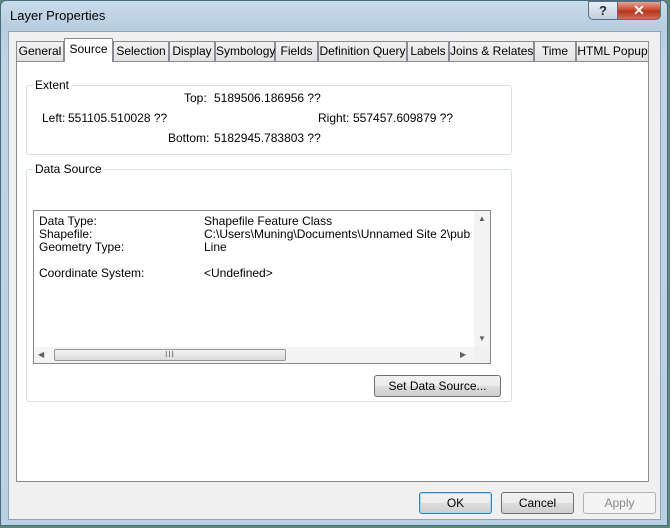 This screenshot has width=670, height=528. What do you see at coordinates (482, 219) in the screenshot?
I see `scroll-up-icon: ▲` at bounding box center [482, 219].